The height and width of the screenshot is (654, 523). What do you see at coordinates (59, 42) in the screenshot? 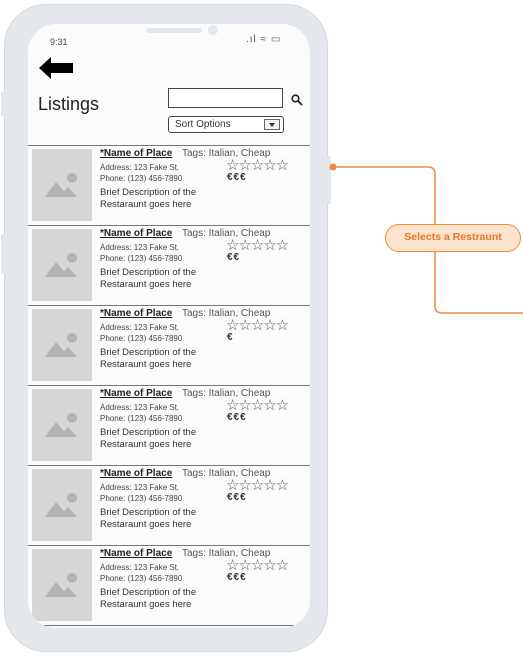
I see `status-time: 9:31` at bounding box center [59, 42].